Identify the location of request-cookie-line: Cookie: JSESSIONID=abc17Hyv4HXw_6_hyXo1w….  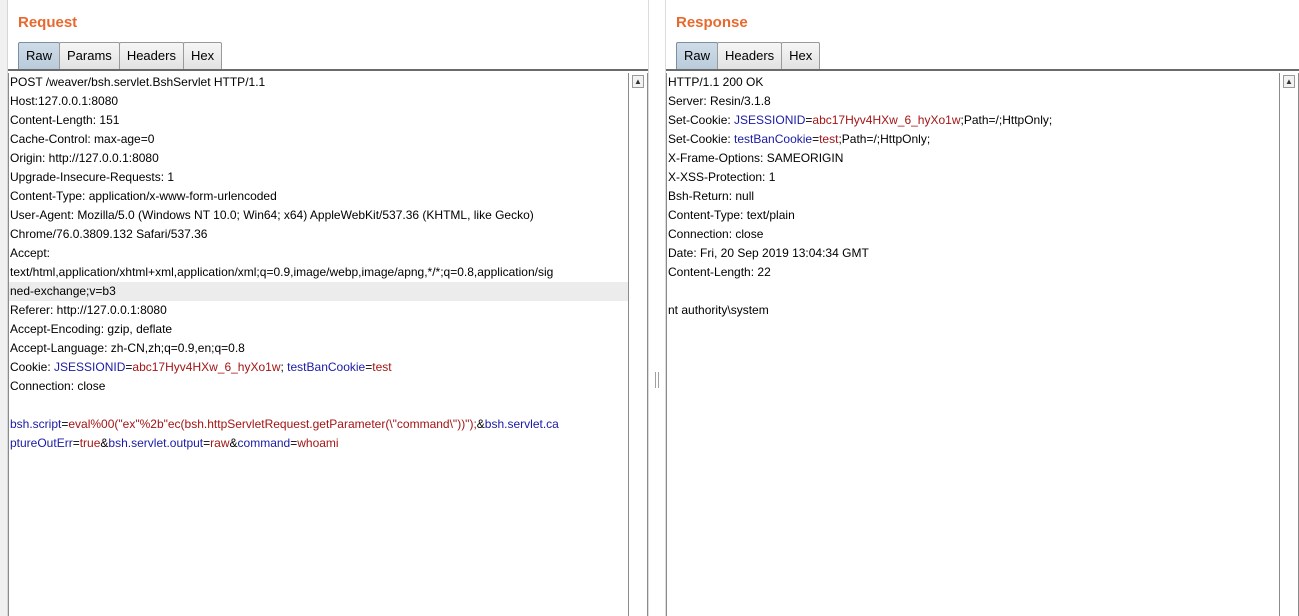
(318, 367).